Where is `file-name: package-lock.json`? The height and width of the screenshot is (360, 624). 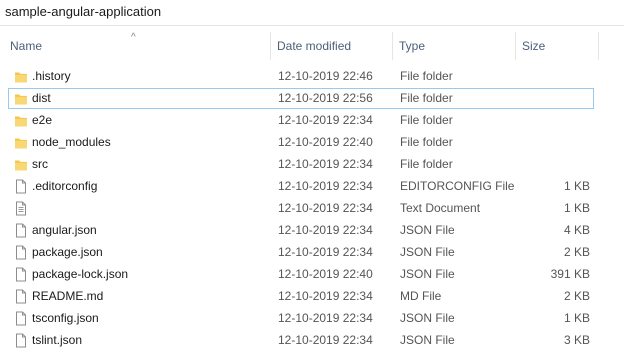
file-name: package-lock.json is located at coordinates (80, 274).